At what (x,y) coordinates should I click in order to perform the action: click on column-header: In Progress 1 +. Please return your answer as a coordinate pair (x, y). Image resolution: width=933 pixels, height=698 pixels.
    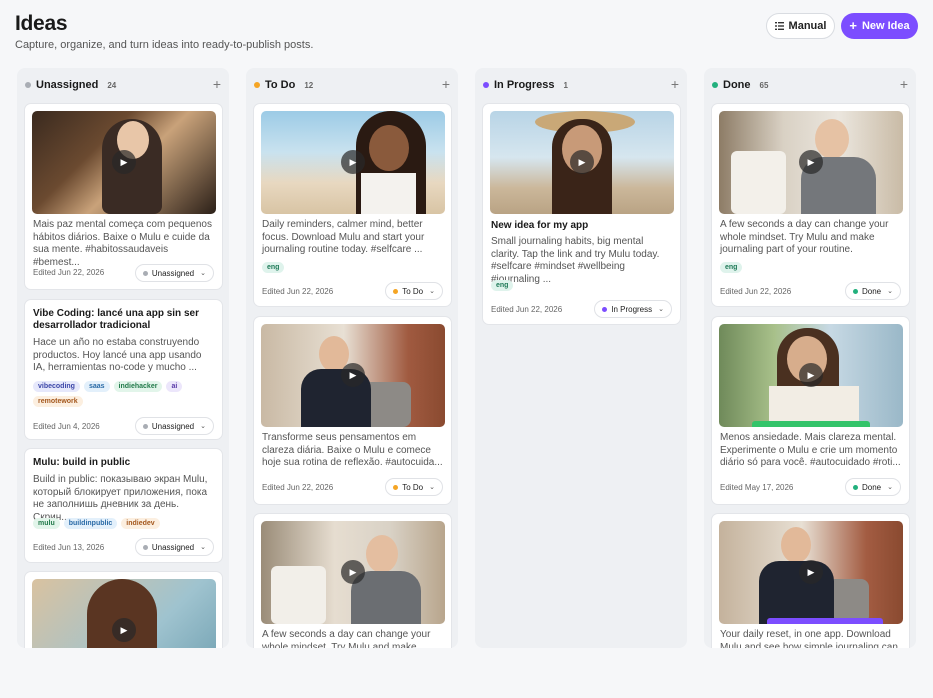
    Looking at the image, I should click on (581, 84).